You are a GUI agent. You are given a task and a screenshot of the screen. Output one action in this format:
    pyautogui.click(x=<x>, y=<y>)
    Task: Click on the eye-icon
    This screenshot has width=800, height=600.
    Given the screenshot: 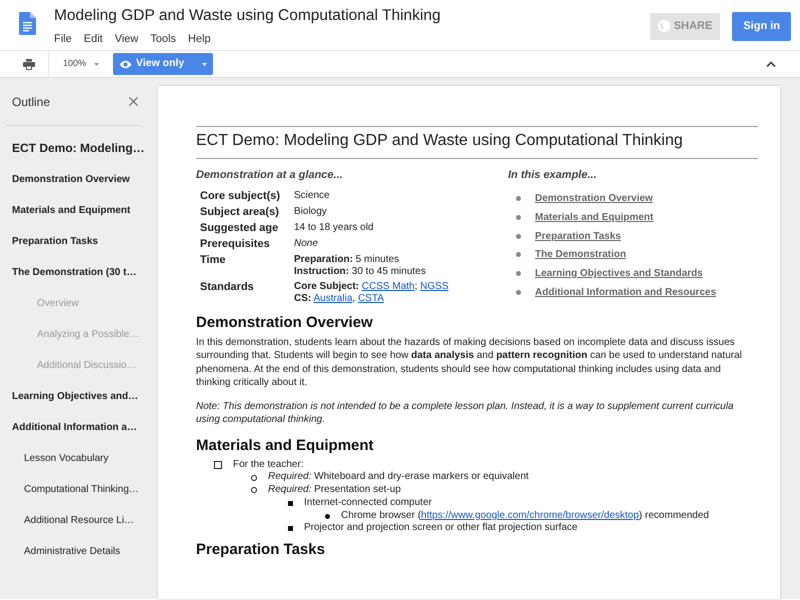 What is the action you would take?
    pyautogui.click(x=125, y=64)
    